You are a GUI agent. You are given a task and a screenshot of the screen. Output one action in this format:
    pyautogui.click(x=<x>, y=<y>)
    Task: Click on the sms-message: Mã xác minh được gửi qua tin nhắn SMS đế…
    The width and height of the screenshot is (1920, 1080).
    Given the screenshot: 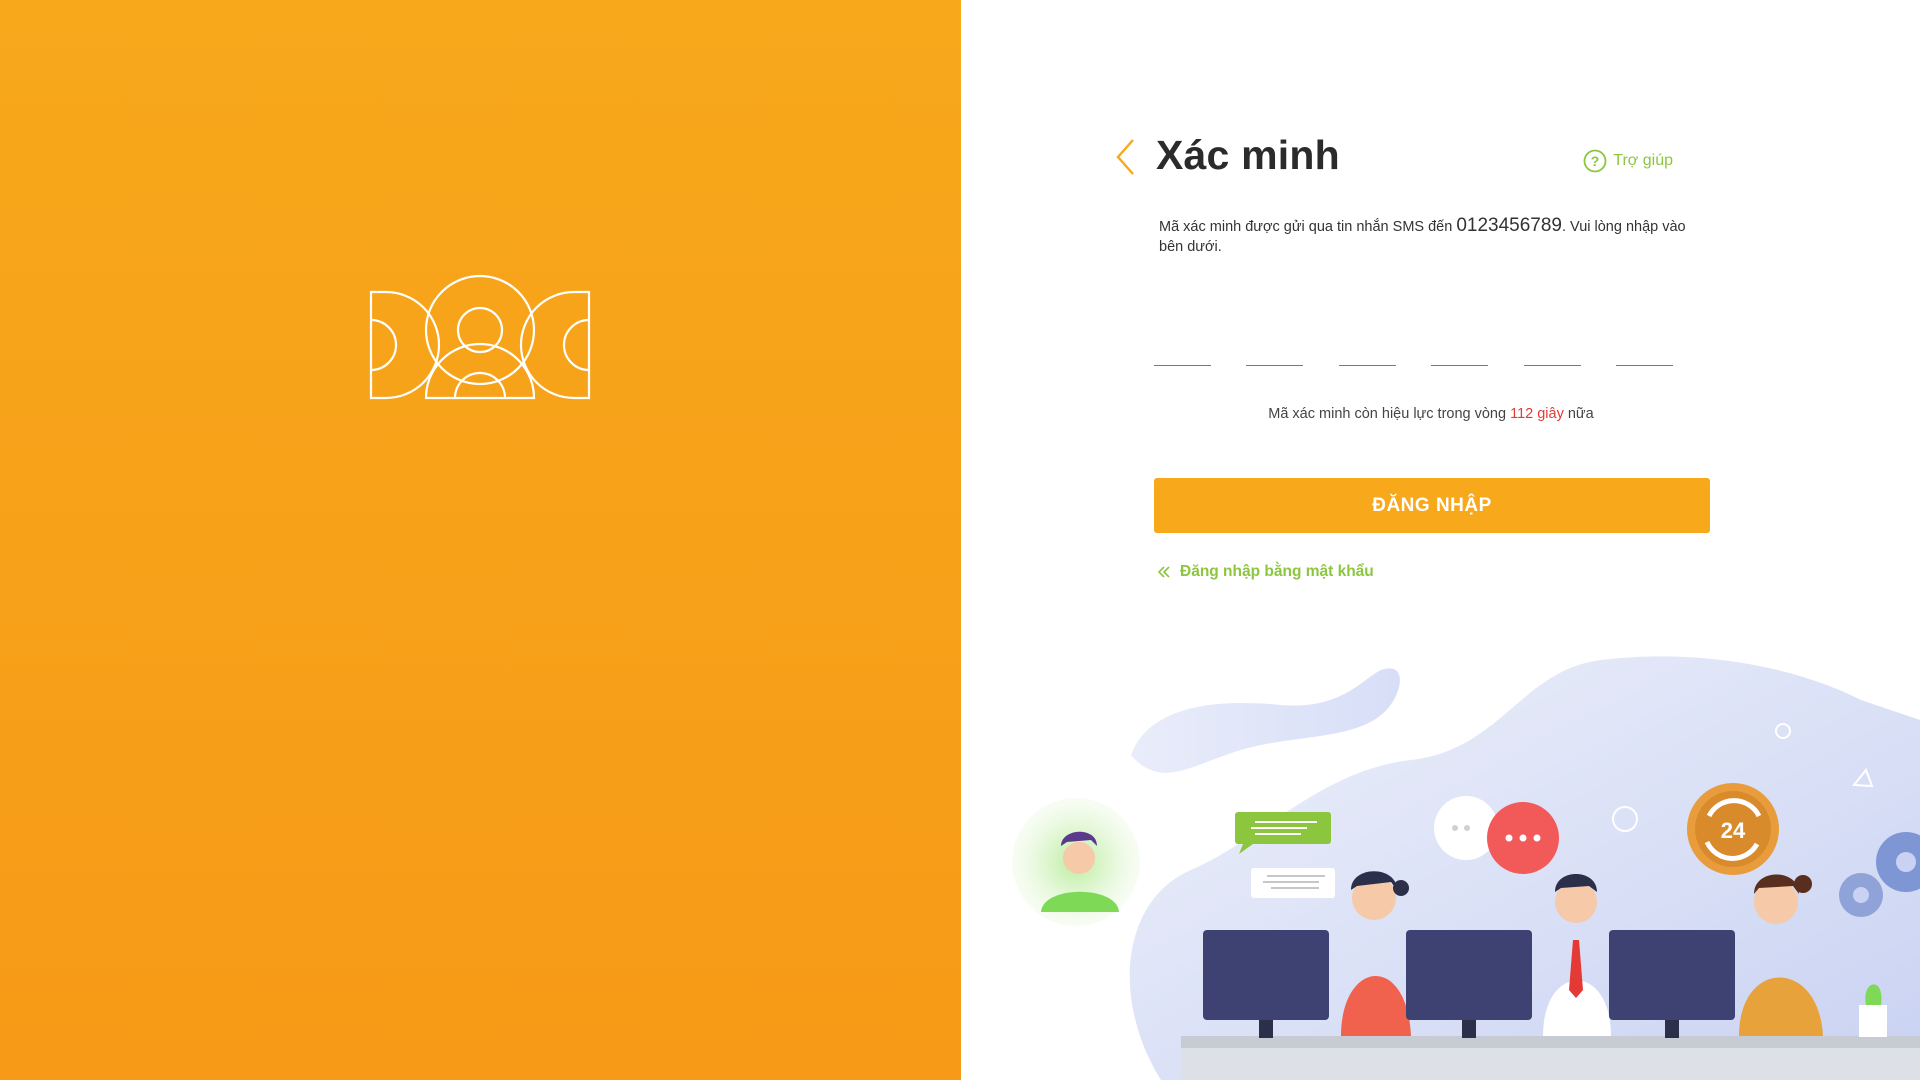 What is the action you would take?
    pyautogui.click(x=1431, y=236)
    